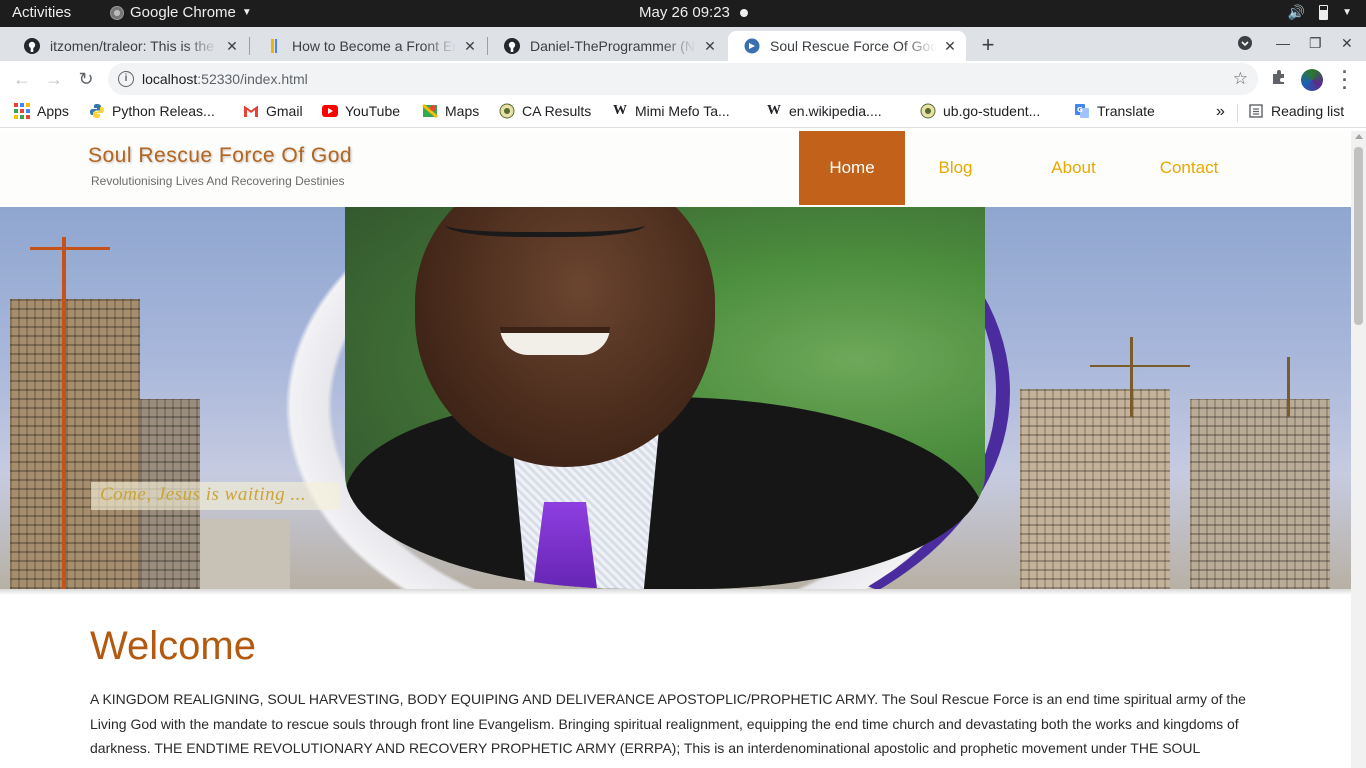 This screenshot has width=1366, height=768. What do you see at coordinates (54, 79) in the screenshot?
I see `forward-button: →` at bounding box center [54, 79].